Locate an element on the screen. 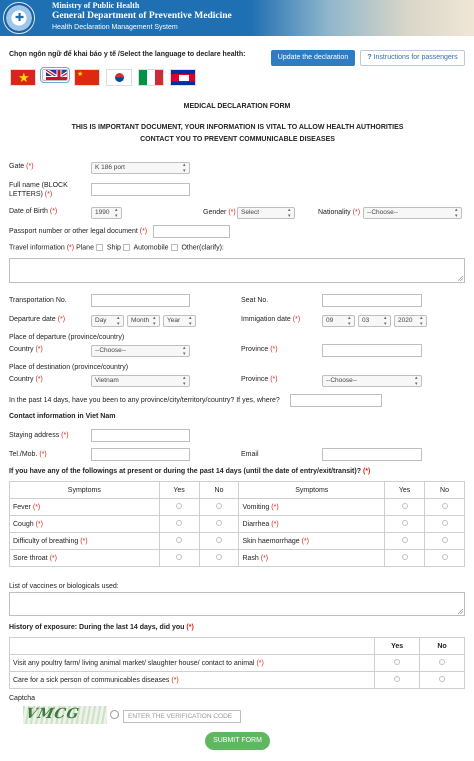 This screenshot has height=761, width=474. captcha-image: VMCG is located at coordinates (65, 715).